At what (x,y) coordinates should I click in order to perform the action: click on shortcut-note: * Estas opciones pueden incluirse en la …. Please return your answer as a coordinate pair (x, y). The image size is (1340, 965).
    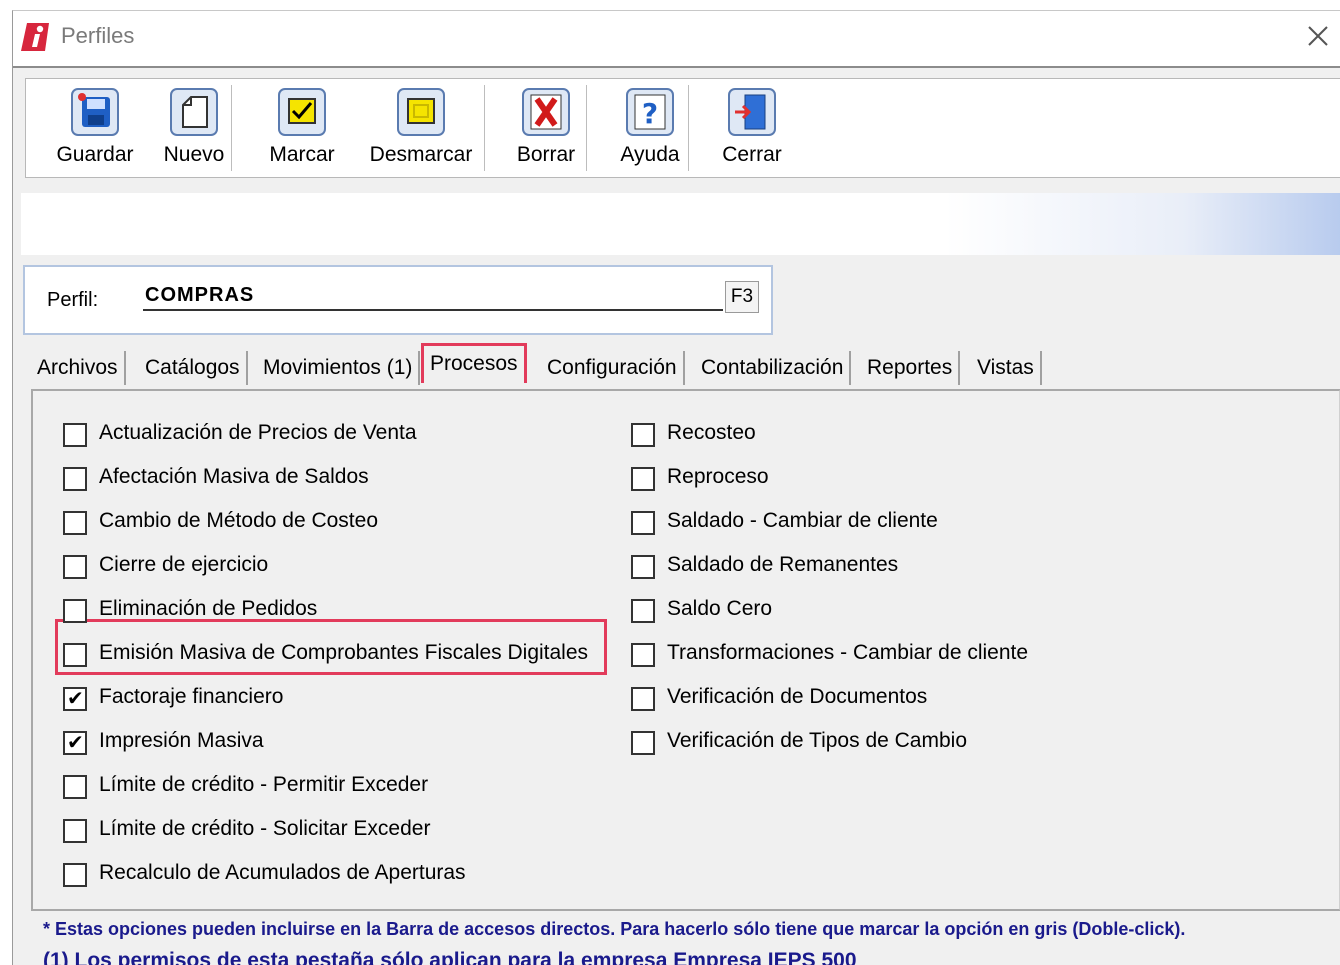
    Looking at the image, I should click on (614, 929).